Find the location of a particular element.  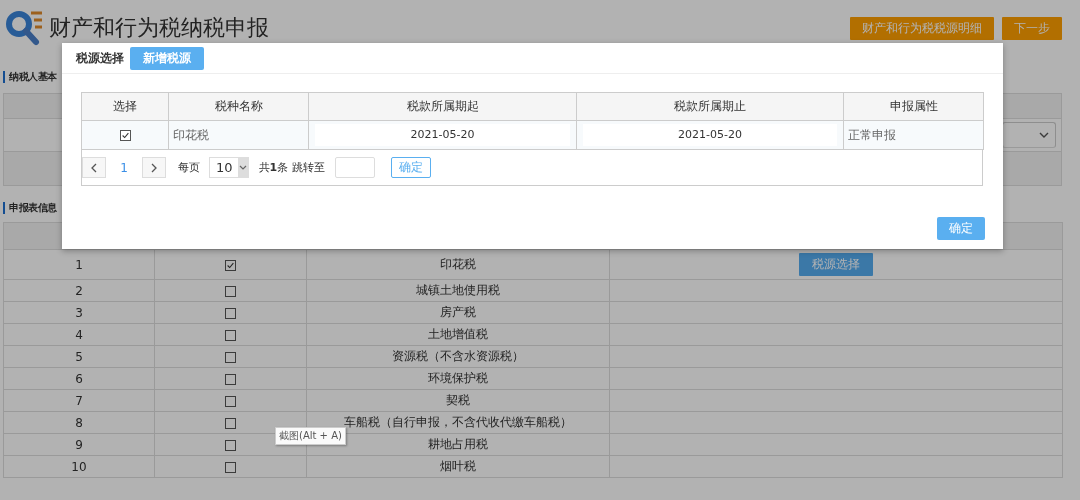

tax-name: 资源税（不含水资源税） is located at coordinates (458, 356).